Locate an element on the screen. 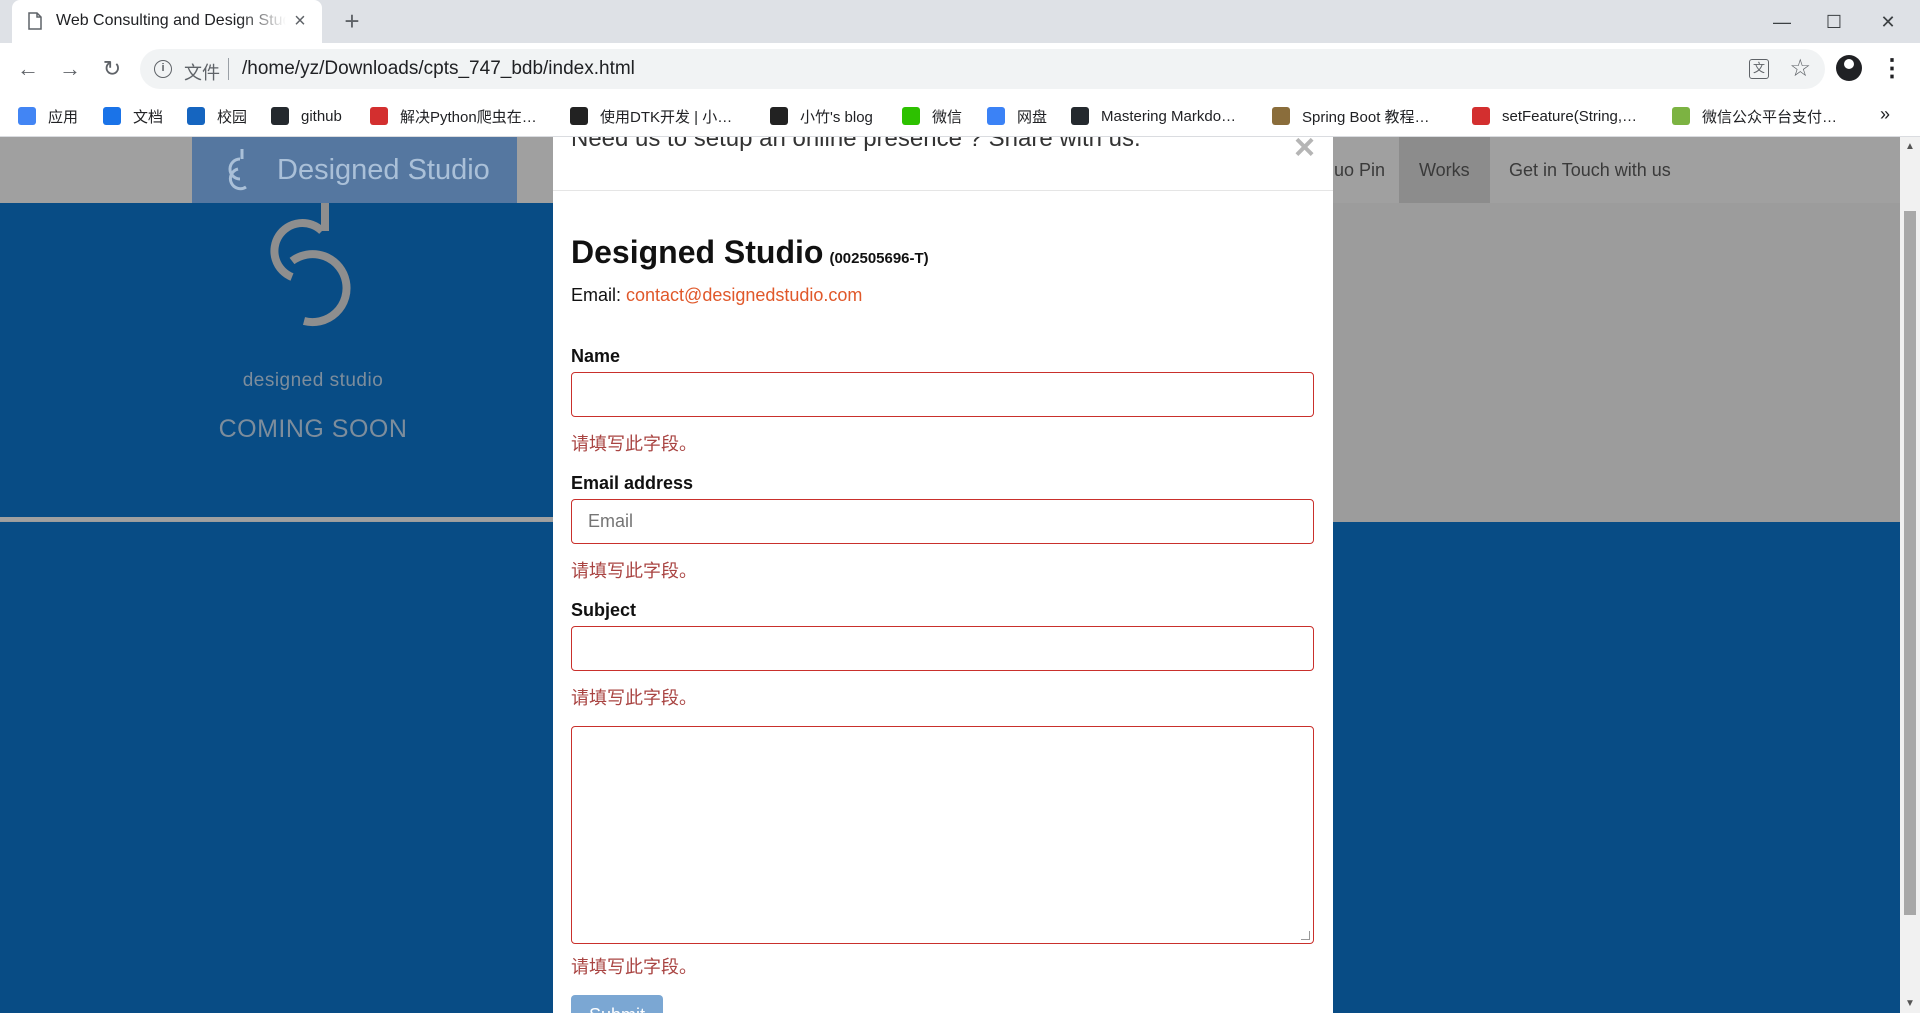  name-label: Name is located at coordinates (596, 356).